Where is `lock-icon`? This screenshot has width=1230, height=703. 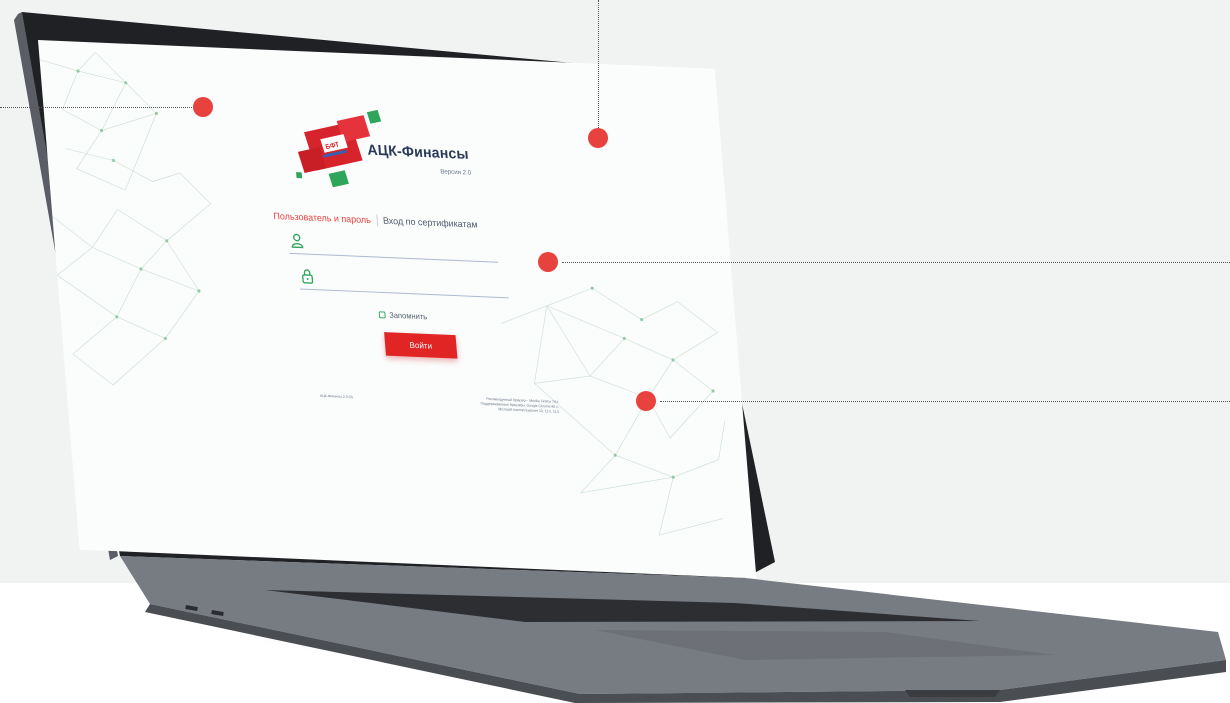
lock-icon is located at coordinates (308, 276).